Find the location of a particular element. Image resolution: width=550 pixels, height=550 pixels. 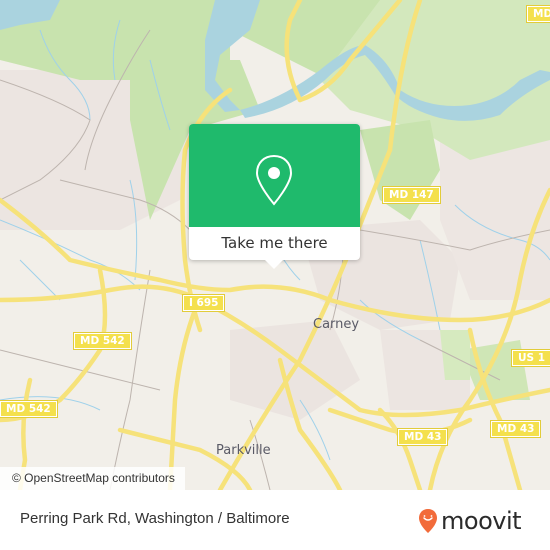

location-title: Perring Park Rd, Washington / Baltimore is located at coordinates (155, 518).